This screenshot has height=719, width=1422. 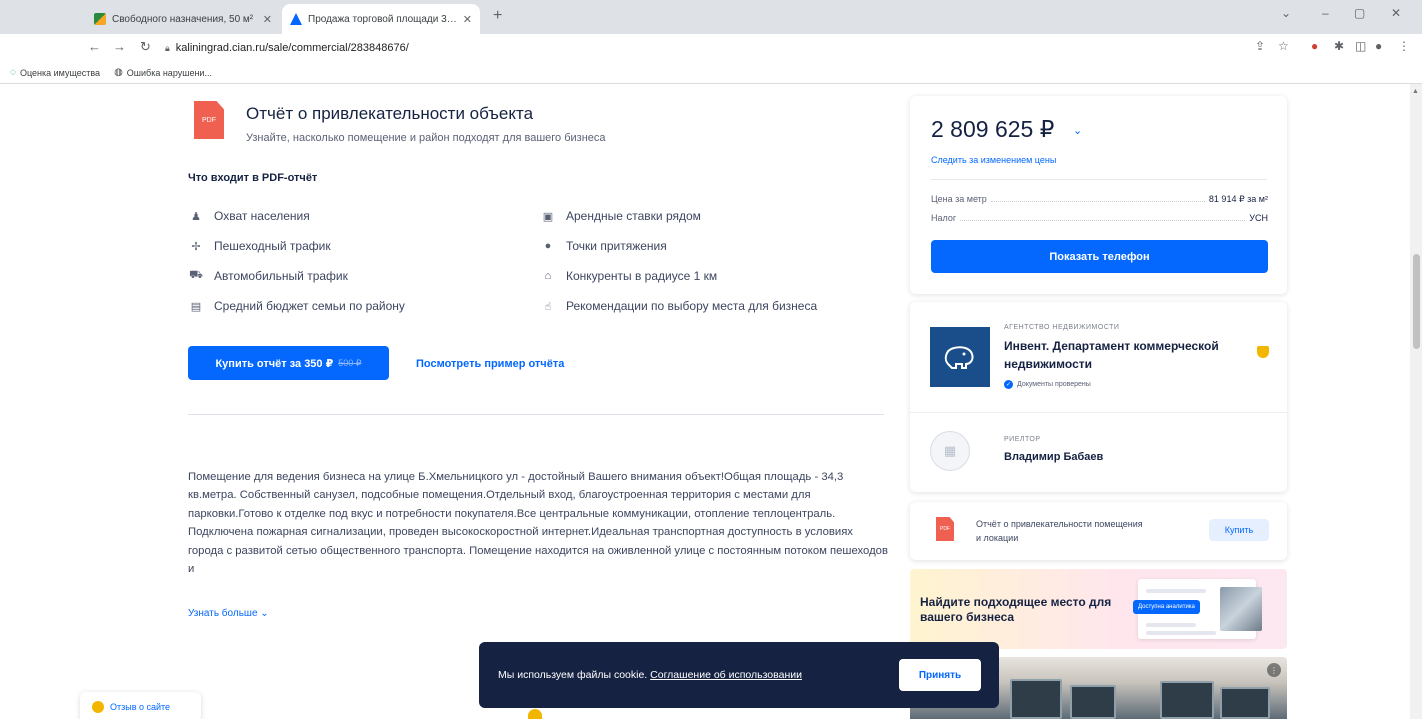 What do you see at coordinates (196, 306) in the screenshot?
I see `wallet-icon: ▤` at bounding box center [196, 306].